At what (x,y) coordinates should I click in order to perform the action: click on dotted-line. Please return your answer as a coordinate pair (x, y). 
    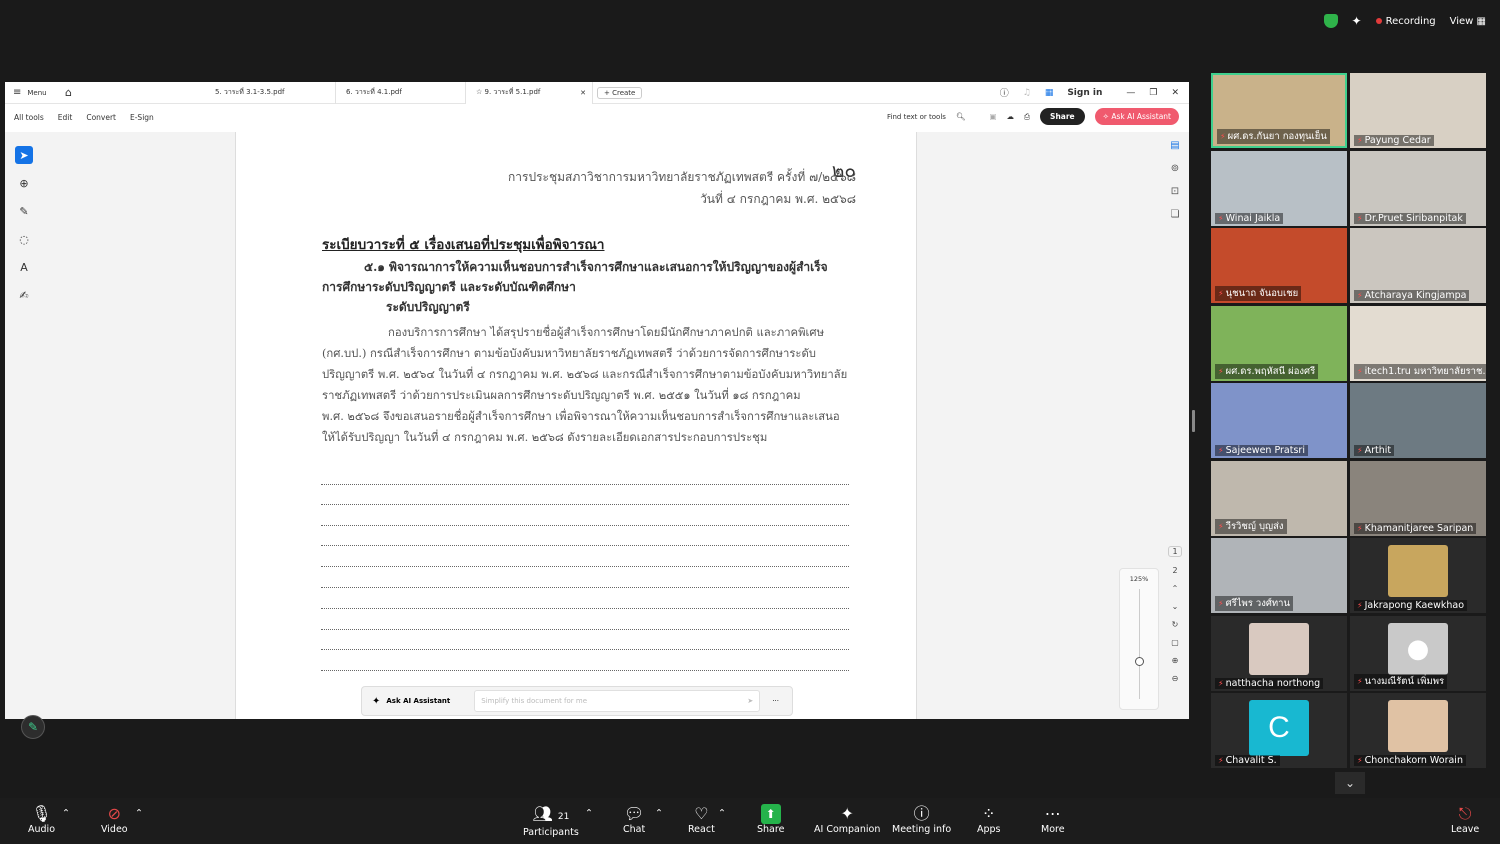
    Looking at the image, I should click on (585, 670).